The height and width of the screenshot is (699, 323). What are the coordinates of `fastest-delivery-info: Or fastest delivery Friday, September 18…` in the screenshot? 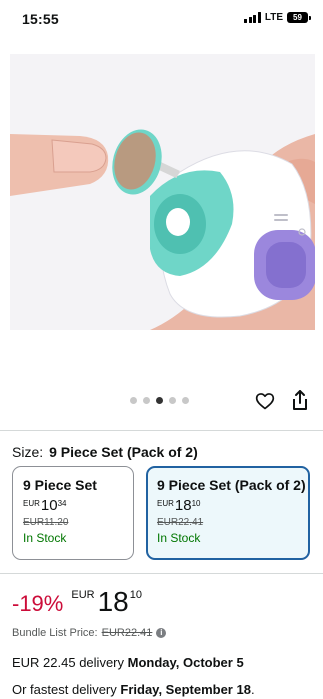 It's located at (133, 689).